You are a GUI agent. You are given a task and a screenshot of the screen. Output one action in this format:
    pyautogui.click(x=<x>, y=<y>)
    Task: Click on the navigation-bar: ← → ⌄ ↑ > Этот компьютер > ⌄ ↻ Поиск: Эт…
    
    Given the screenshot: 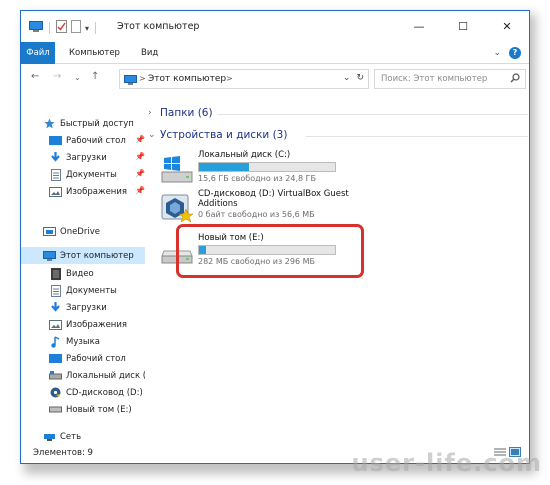 What is the action you would take?
    pyautogui.click(x=275, y=79)
    